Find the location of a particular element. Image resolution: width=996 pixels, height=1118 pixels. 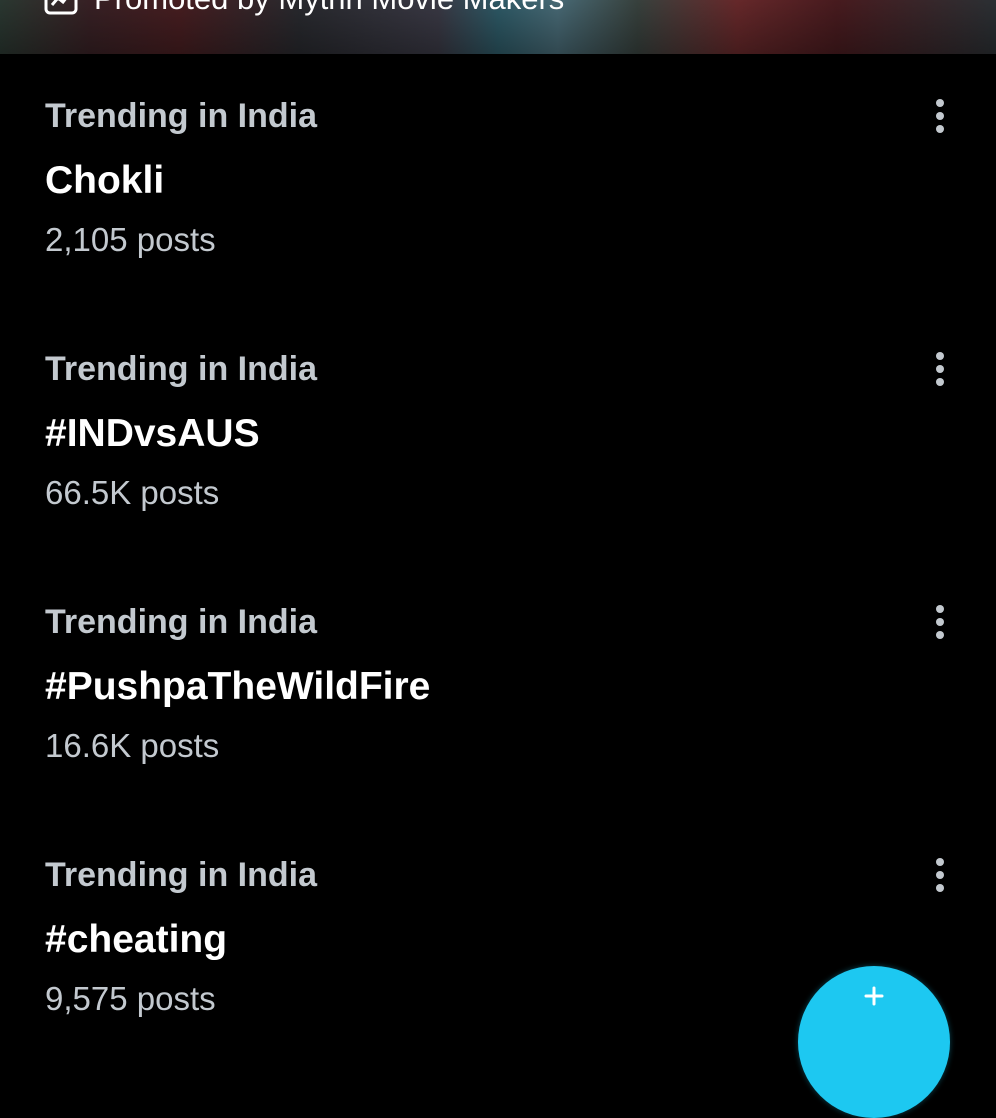

trend-post-count: 66.5K posts is located at coordinates (132, 492).